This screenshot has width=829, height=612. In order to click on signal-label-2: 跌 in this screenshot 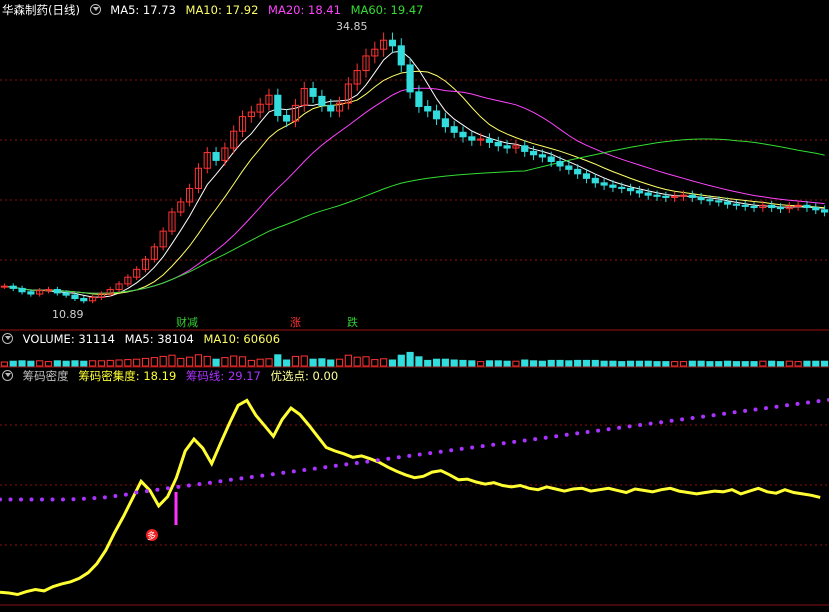, I will do `click(352, 322)`.